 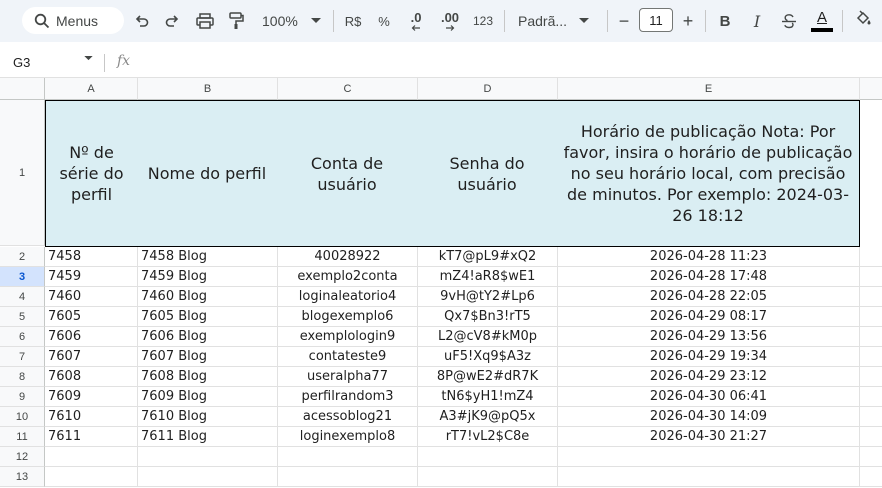 I want to click on row-header-4: 4, so click(x=22, y=297).